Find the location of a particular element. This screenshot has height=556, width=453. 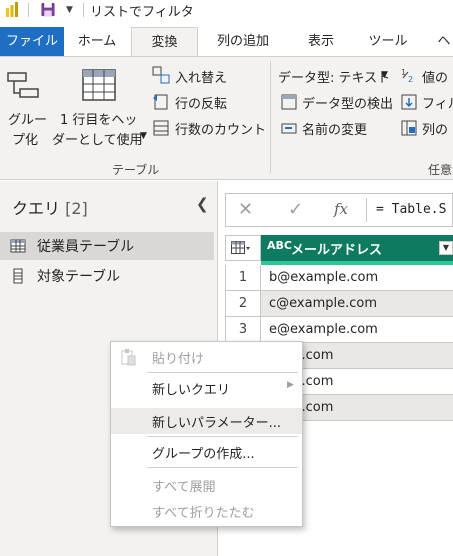

transpose-button: 入れ替え is located at coordinates (201, 76).